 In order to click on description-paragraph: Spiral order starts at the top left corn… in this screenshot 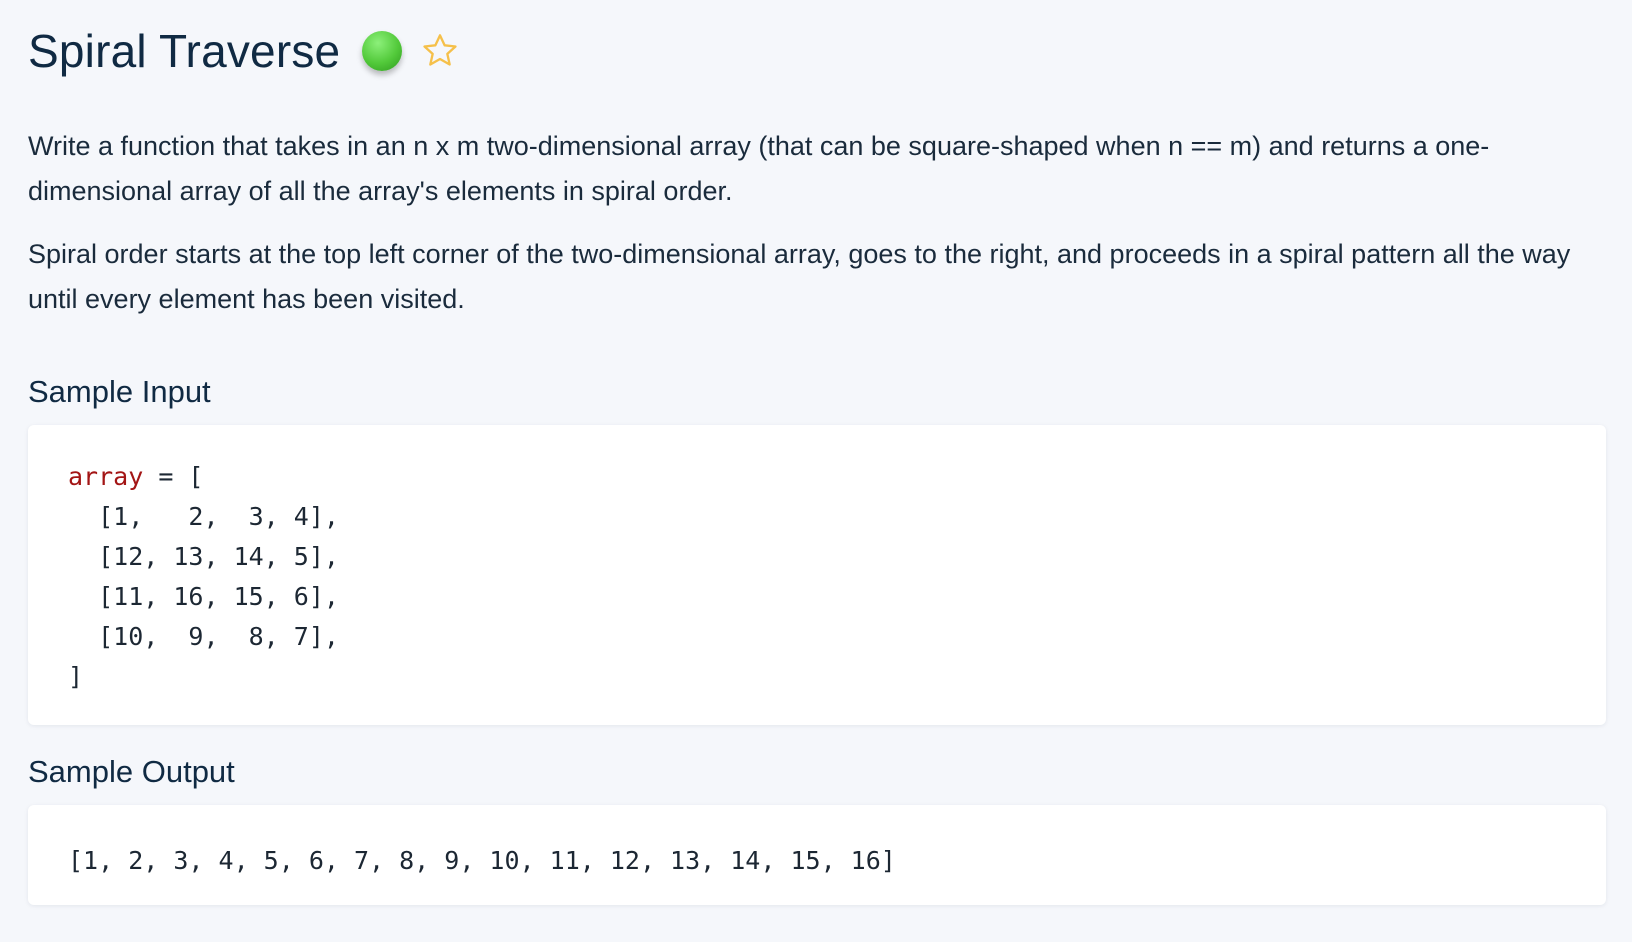, I will do `click(799, 276)`.